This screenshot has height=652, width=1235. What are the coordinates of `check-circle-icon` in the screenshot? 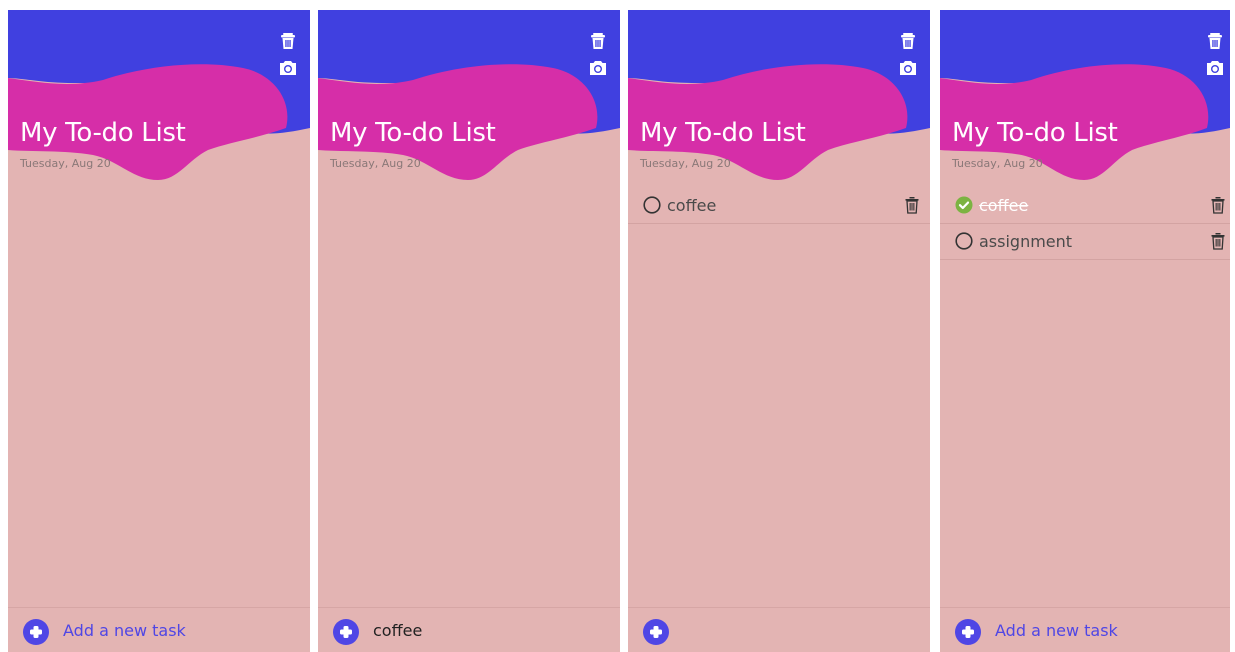 It's located at (964, 205).